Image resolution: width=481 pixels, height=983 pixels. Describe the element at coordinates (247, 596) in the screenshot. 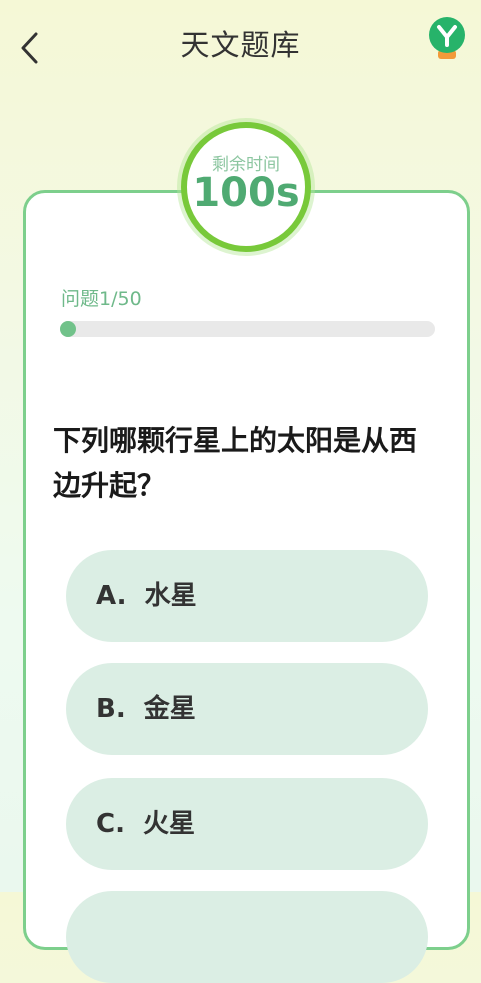

I see `option-a-button: A. 水星` at that location.